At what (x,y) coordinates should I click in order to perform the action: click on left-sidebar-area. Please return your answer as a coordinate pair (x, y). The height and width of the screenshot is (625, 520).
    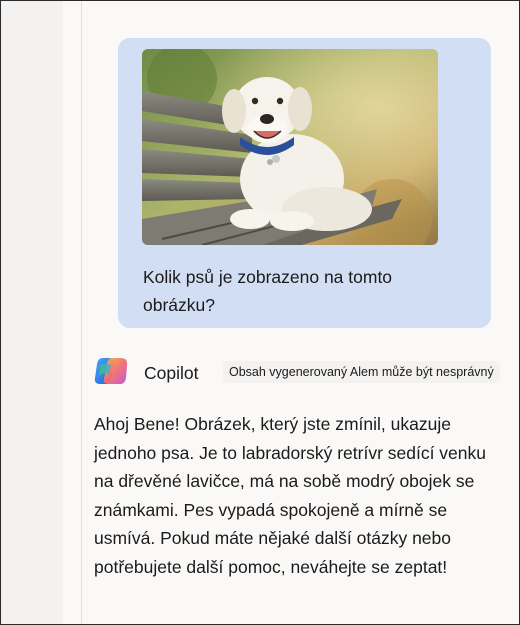
    Looking at the image, I should click on (32, 312).